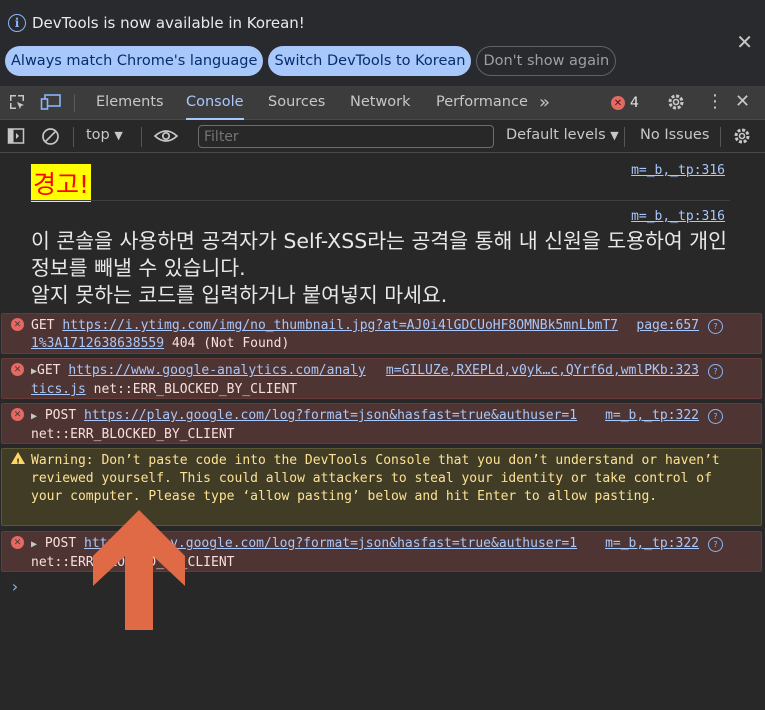 The image size is (765, 710). What do you see at coordinates (542, 371) in the screenshot?
I see `message-source-link: m=GILUZe,RXEPLd,v0yk…c,QYrf6d,wmlPKb:323` at bounding box center [542, 371].